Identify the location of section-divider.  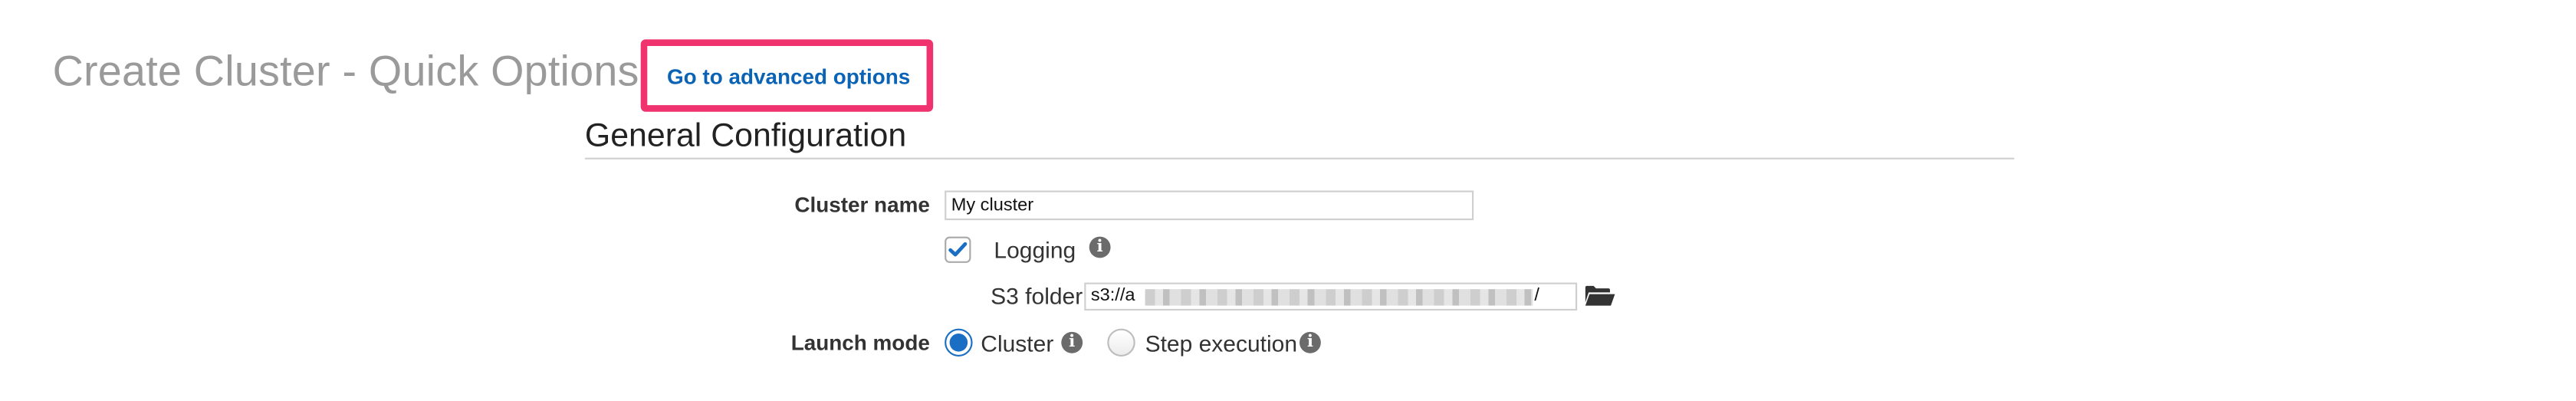
(1299, 158).